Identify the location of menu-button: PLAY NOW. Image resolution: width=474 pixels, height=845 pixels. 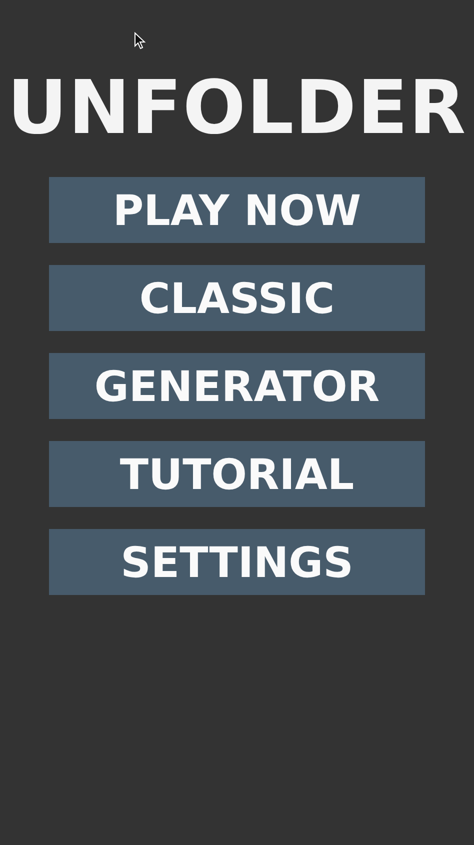
(237, 210).